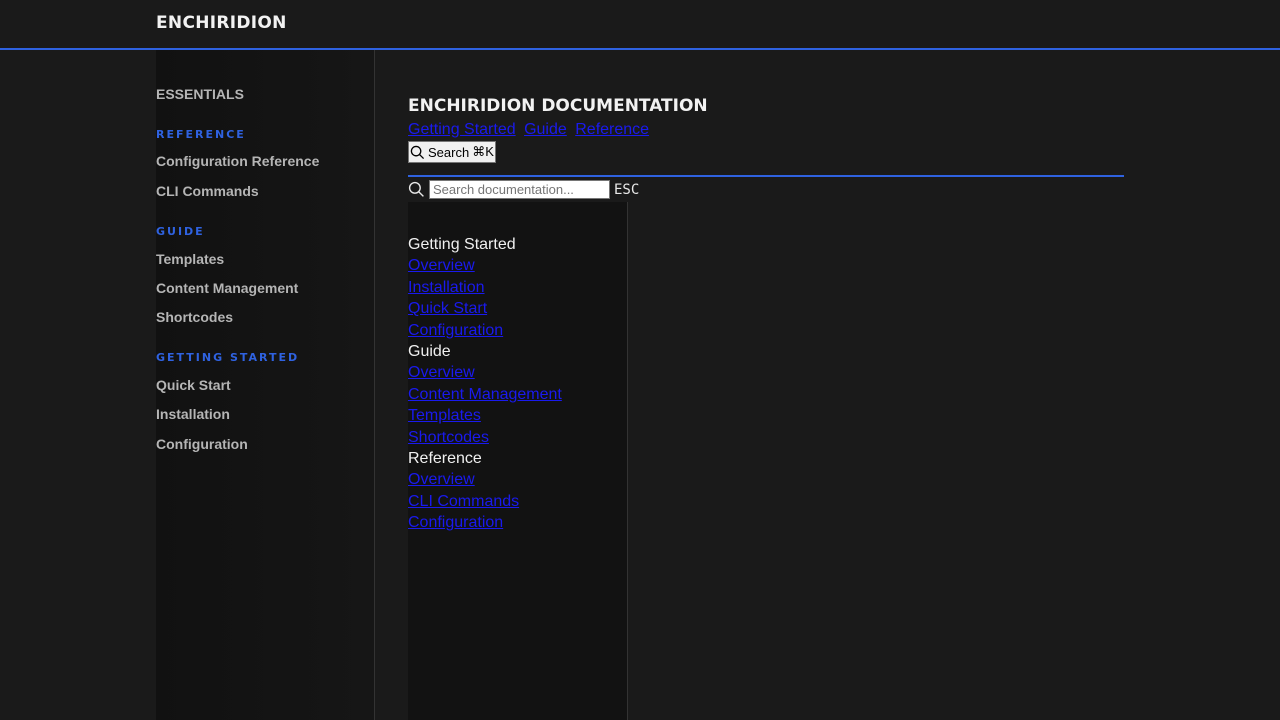 The height and width of the screenshot is (720, 1280). I want to click on top-nav-links: Getting Started Guide Reference, so click(530, 130).